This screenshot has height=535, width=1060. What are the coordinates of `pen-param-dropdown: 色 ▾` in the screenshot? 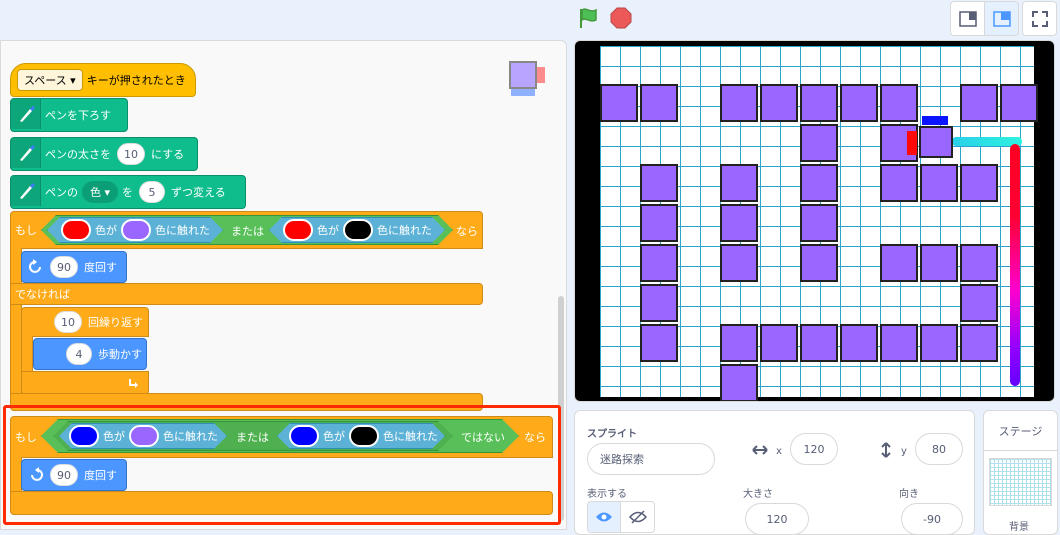 It's located at (100, 192).